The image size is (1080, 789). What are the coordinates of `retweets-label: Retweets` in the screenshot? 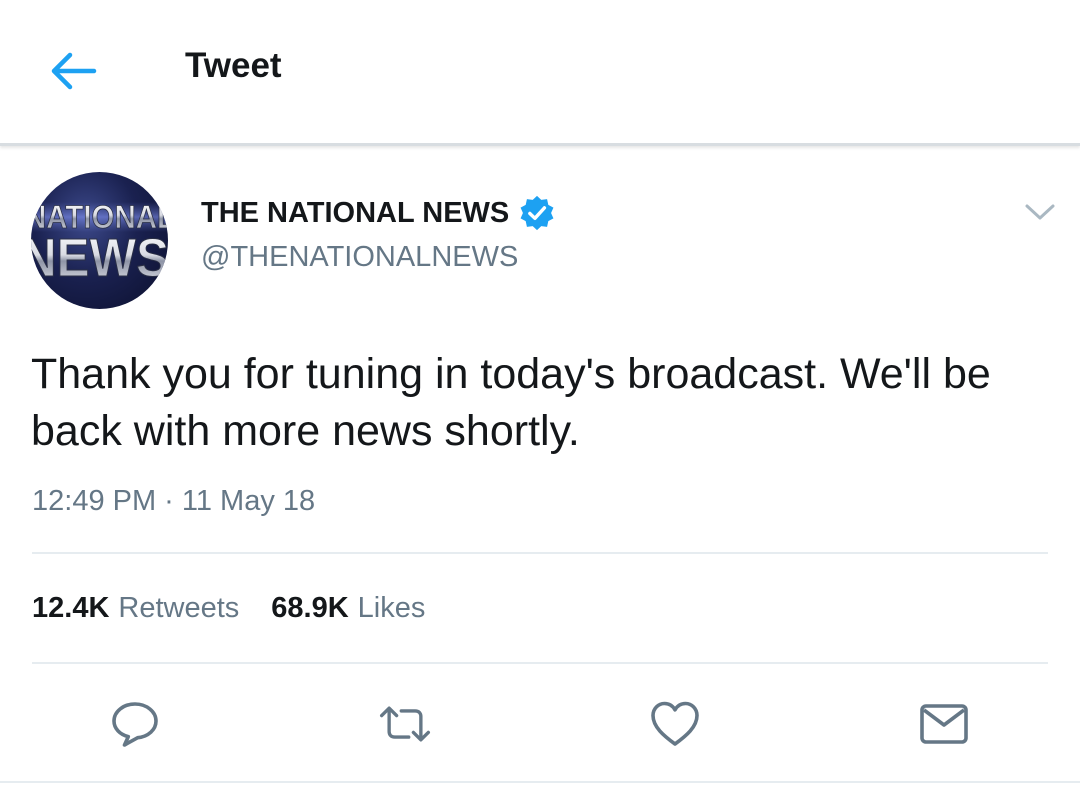 It's located at (179, 608).